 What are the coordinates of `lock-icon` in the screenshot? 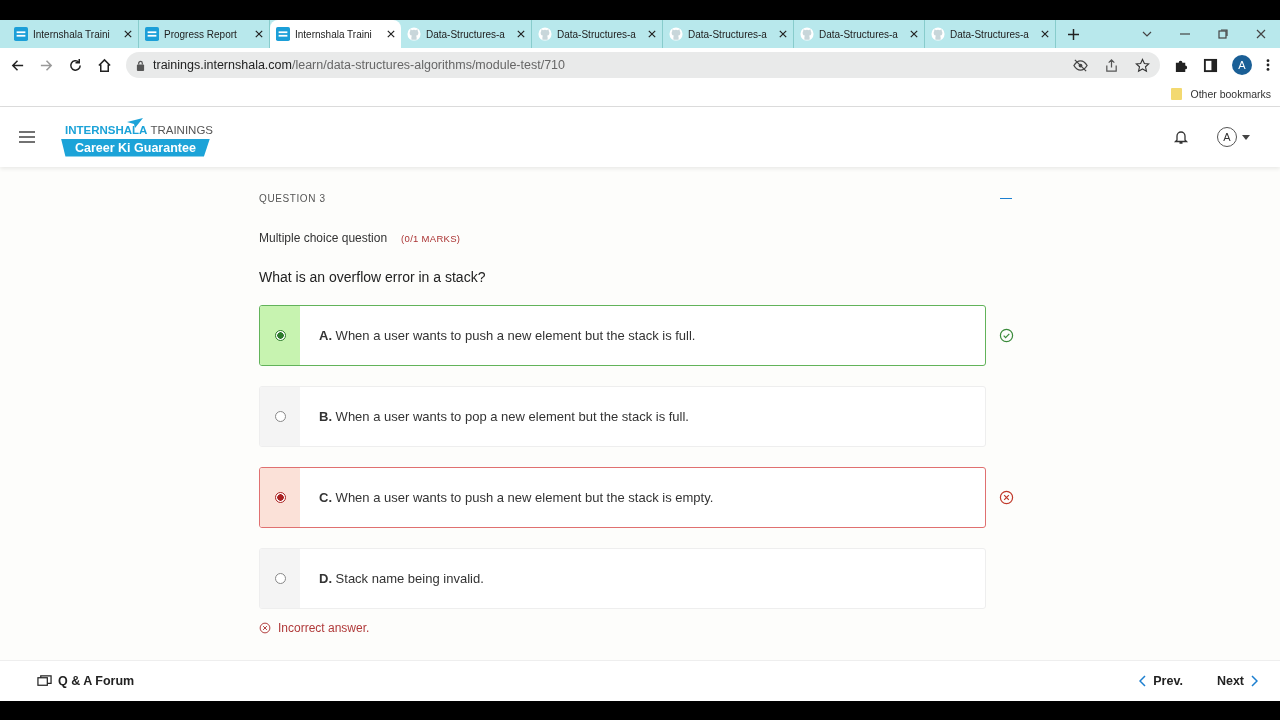 It's located at (140, 65).